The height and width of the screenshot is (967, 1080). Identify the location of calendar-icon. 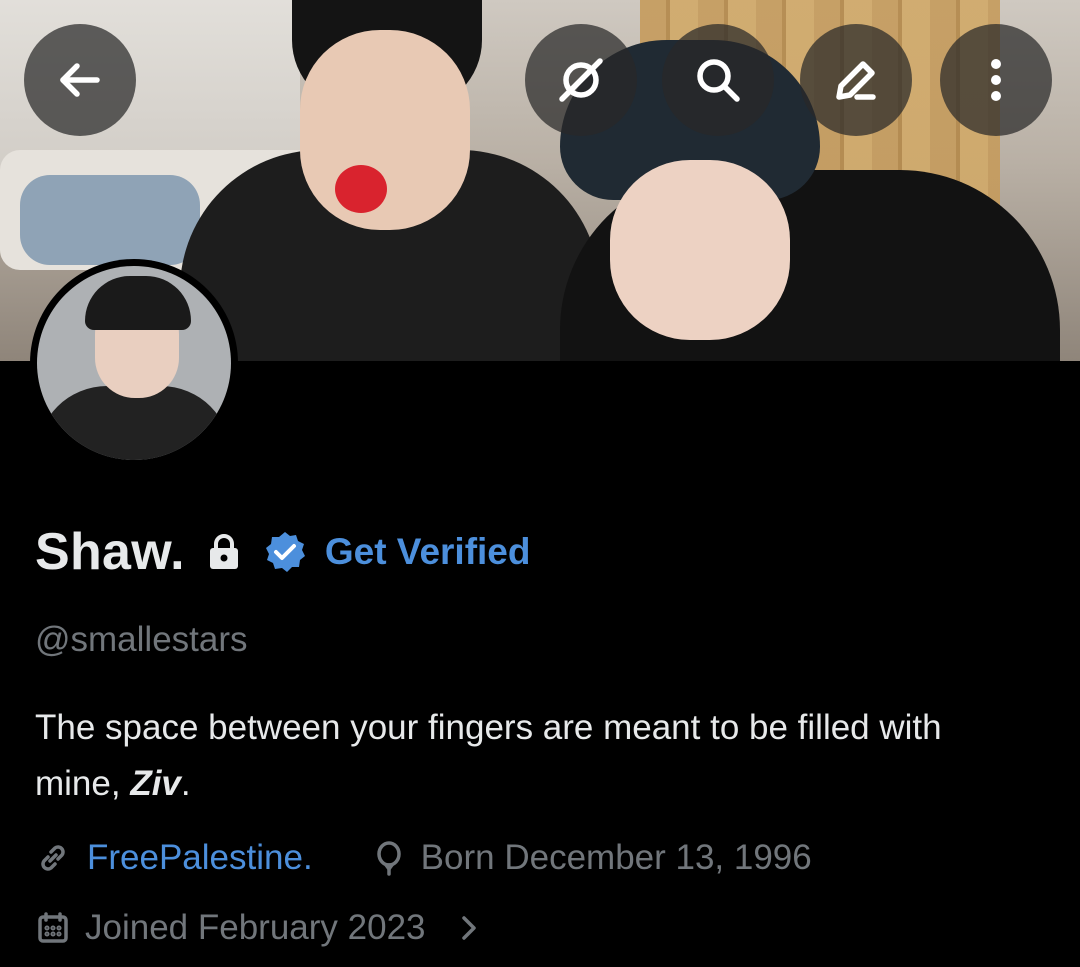
(53, 927).